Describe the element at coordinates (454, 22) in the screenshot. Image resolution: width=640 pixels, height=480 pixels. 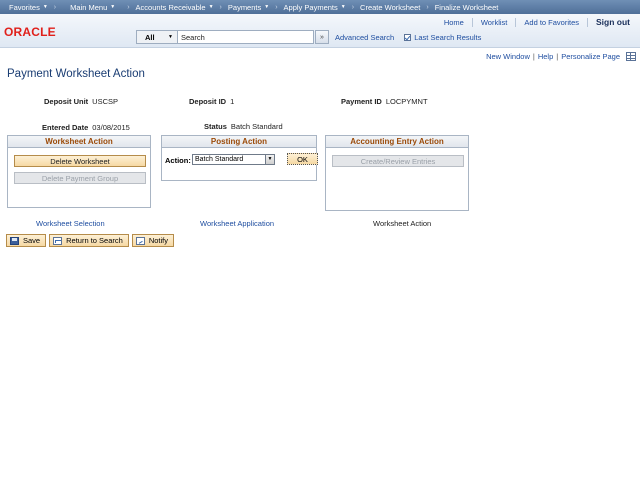
I see `home-link: Home` at that location.